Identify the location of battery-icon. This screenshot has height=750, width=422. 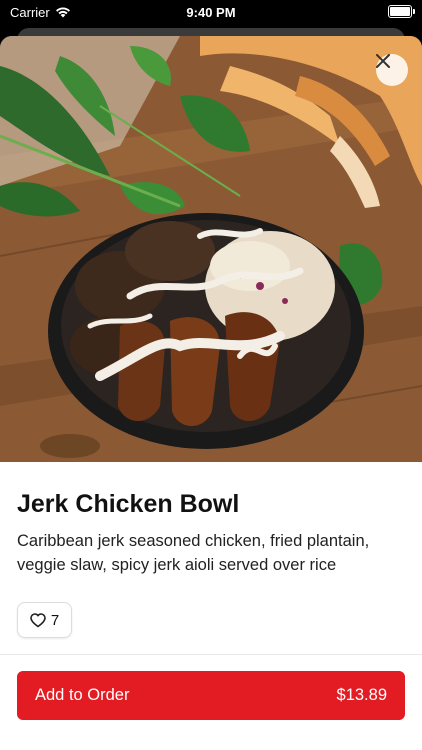
(401, 11).